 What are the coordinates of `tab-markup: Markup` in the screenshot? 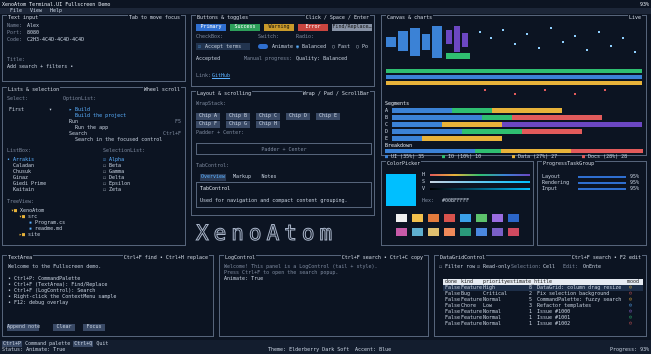 It's located at (242, 177).